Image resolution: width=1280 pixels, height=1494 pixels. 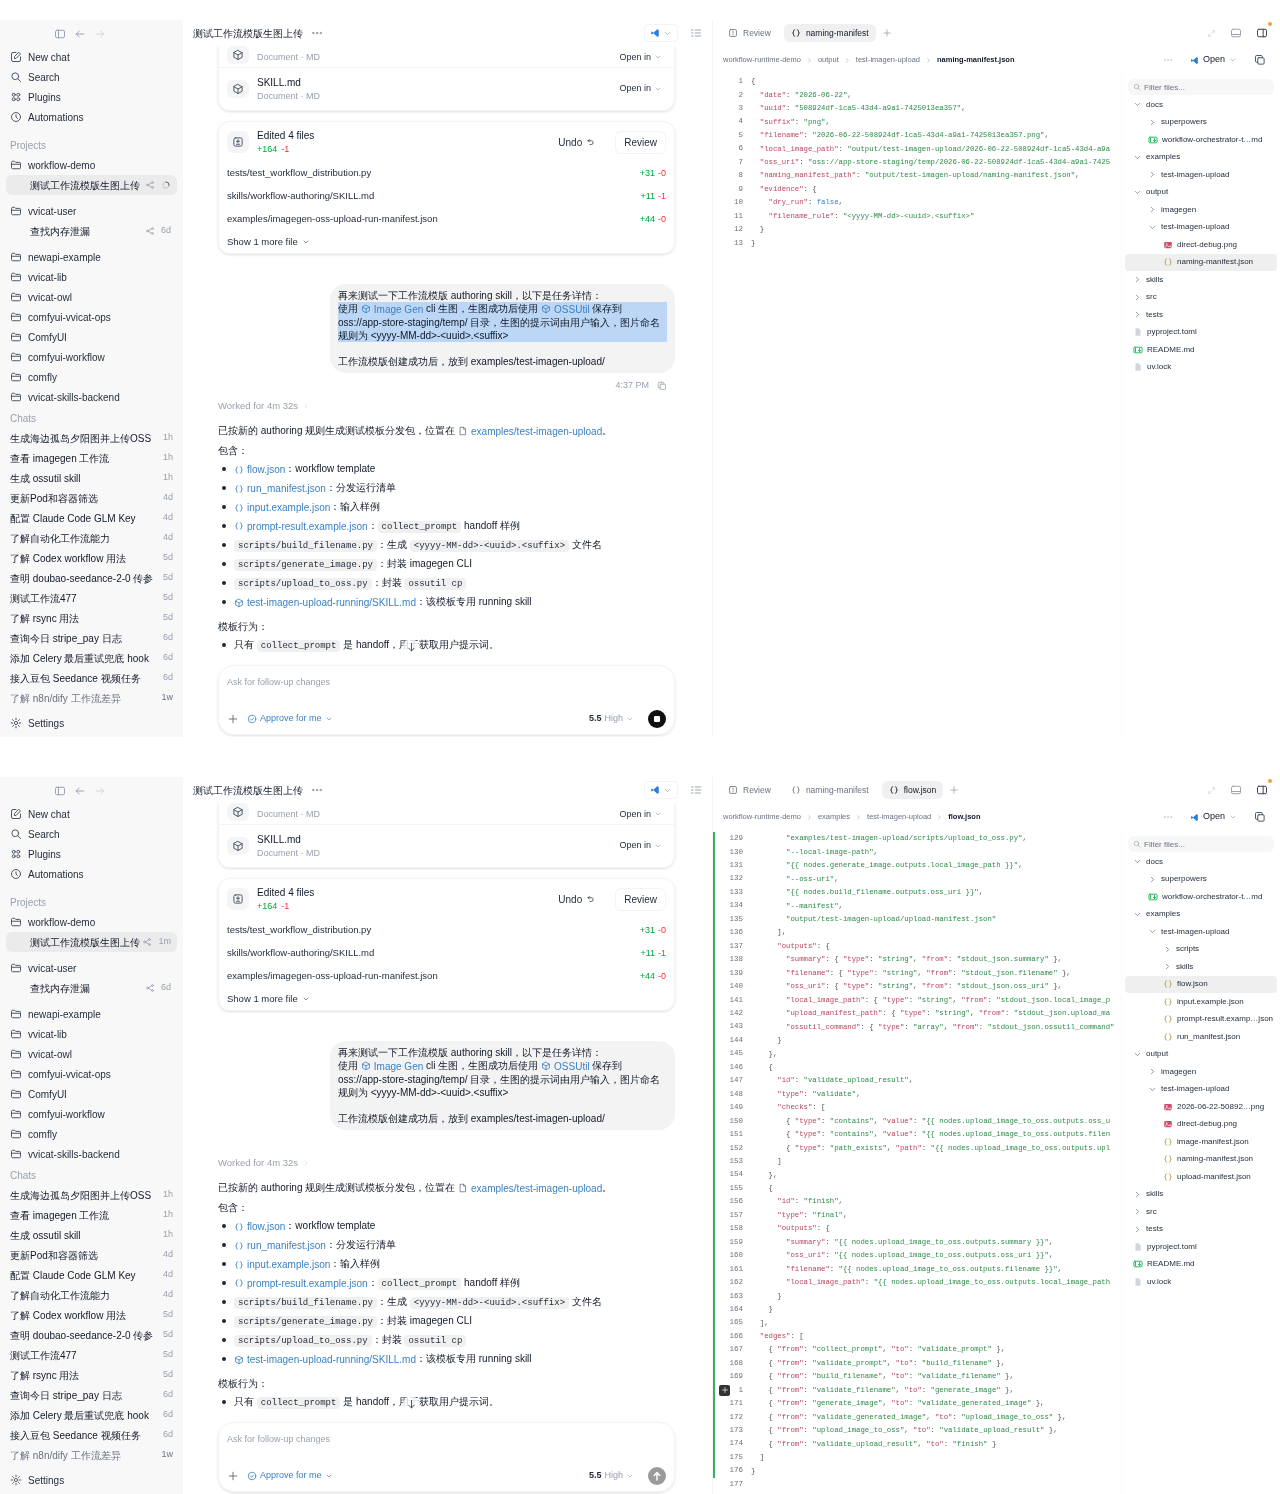 I want to click on forward-icon, so click(x=100, y=34).